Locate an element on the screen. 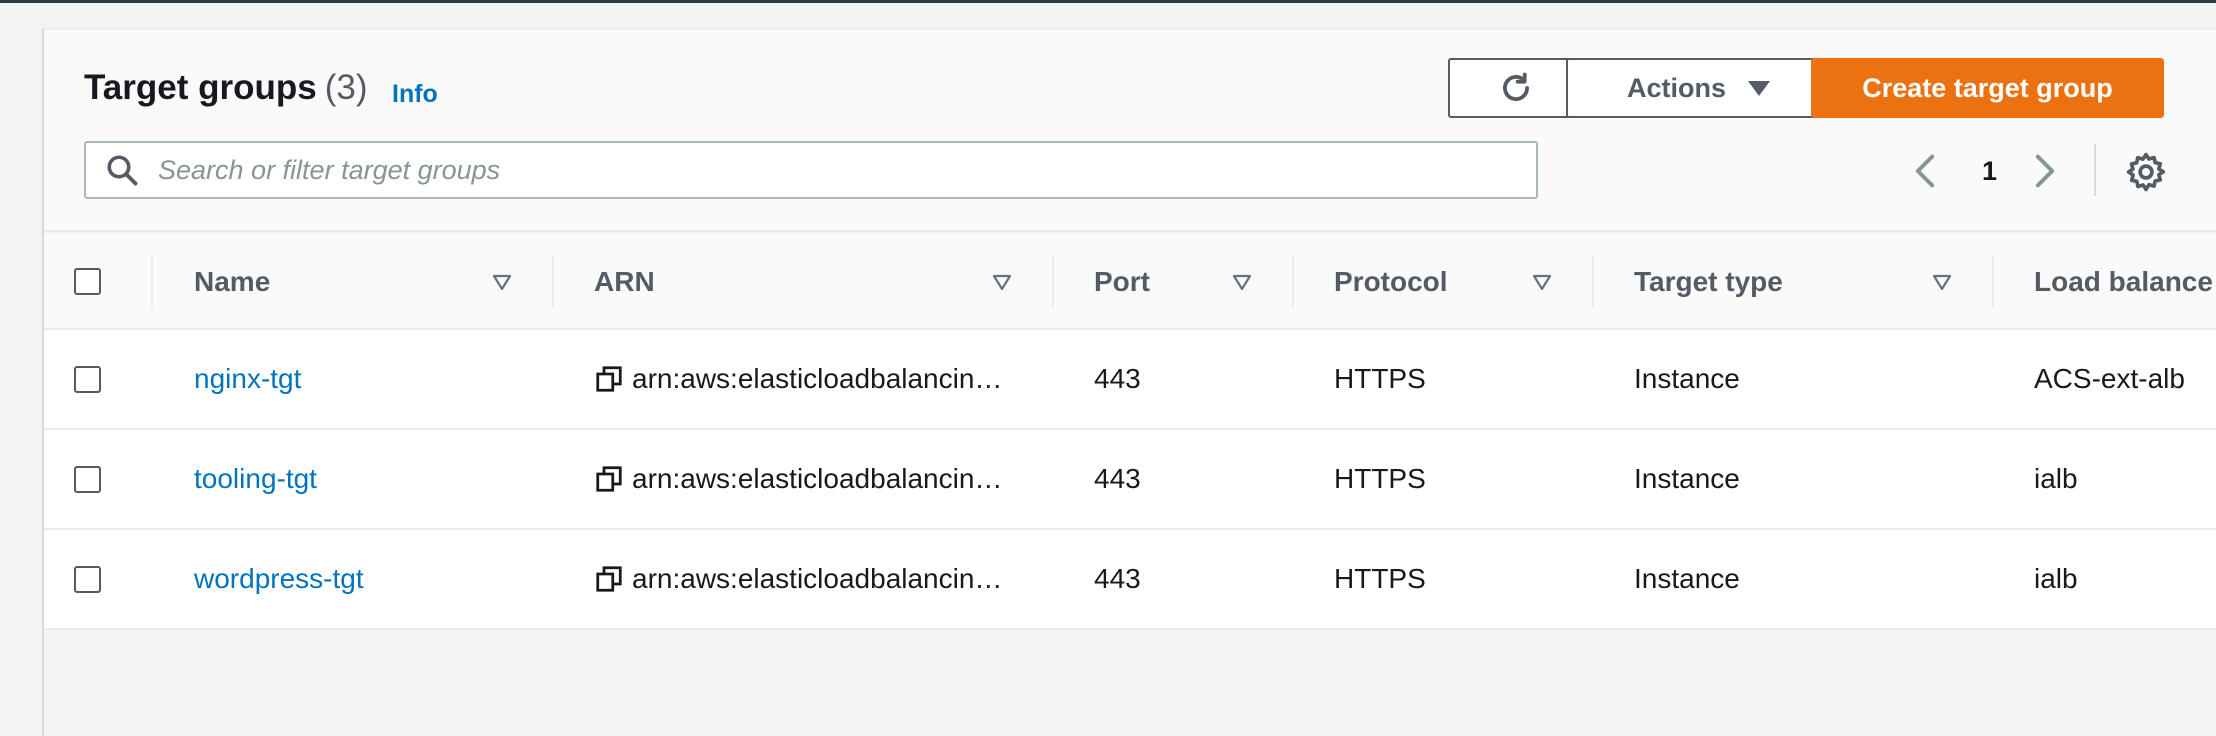  refresh-button is located at coordinates (1516, 88).